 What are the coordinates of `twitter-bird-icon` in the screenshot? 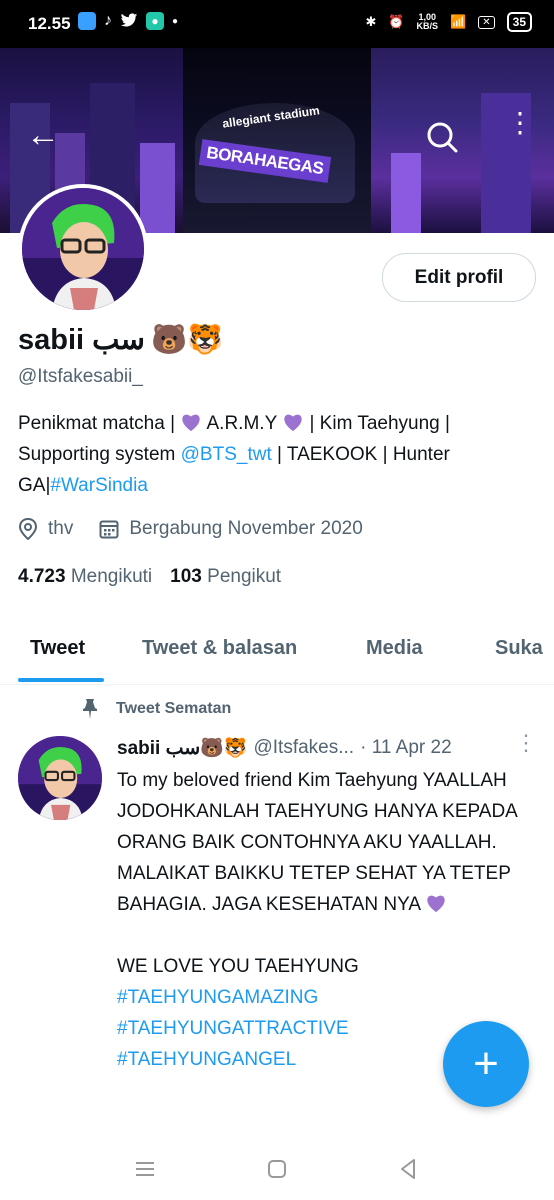 It's located at (129, 20).